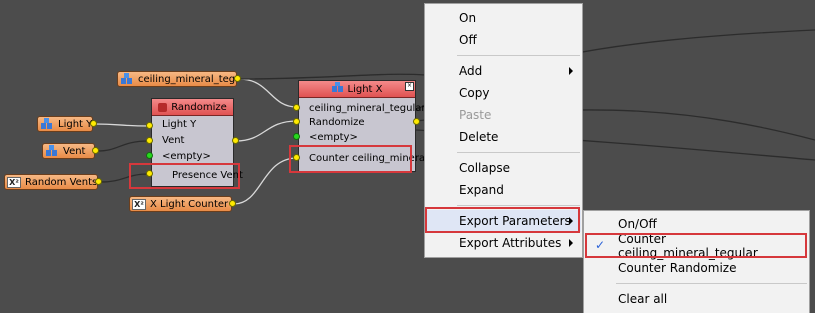 The width and height of the screenshot is (815, 313). Describe the element at coordinates (503, 115) in the screenshot. I see `menu-item-paste: Paste` at that location.